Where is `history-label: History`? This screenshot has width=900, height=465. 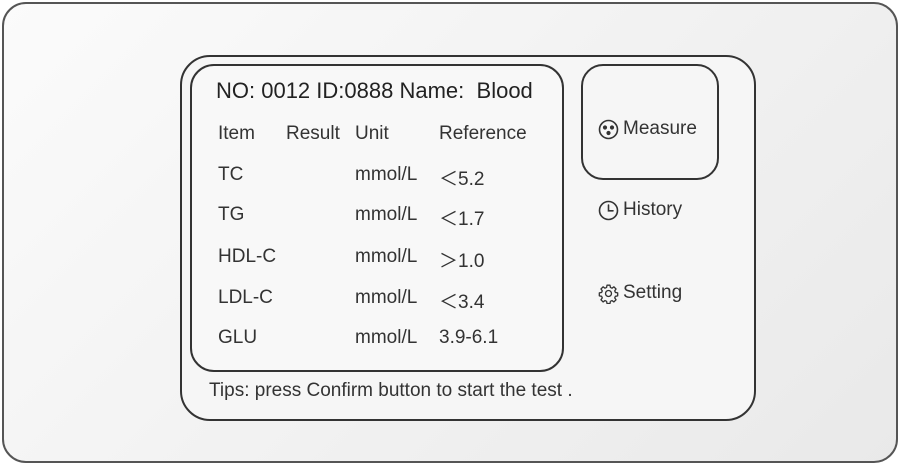
history-label: History is located at coordinates (653, 209).